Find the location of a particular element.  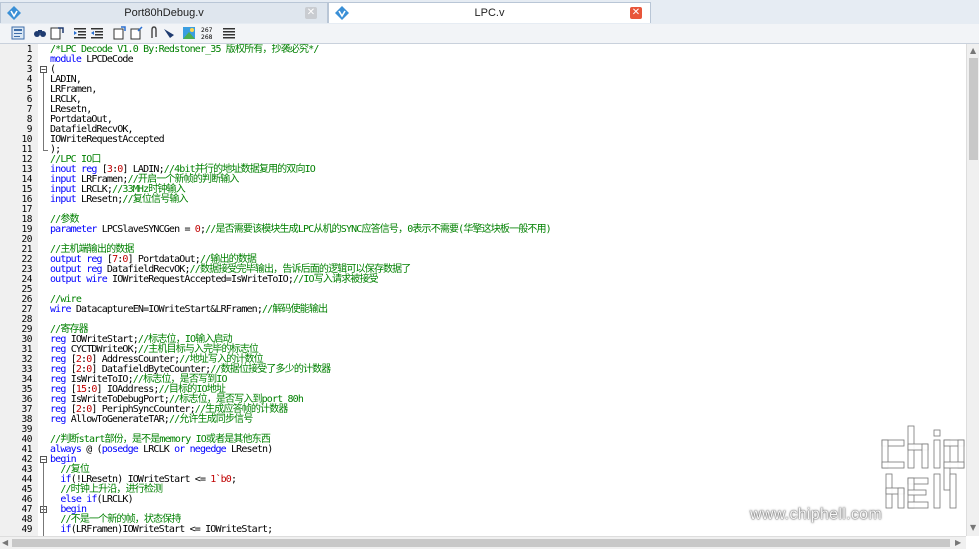

code-token: DatacaptureEN=IOWriteStart&LRFramen; is located at coordinates (169, 309).